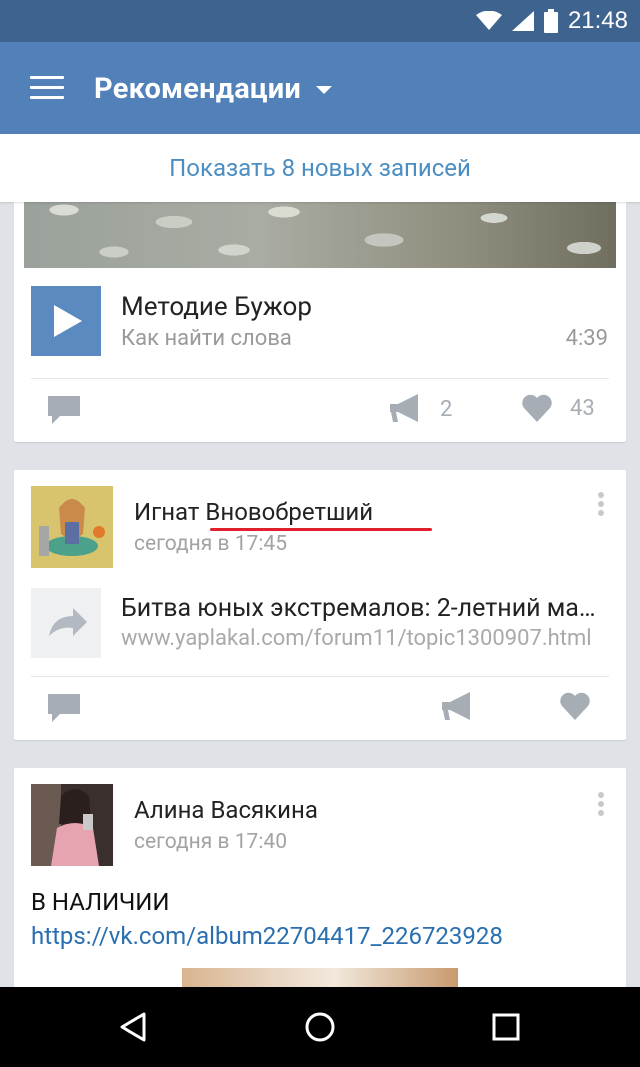  What do you see at coordinates (197, 89) in the screenshot?
I see `page-title: Рекомендации` at bounding box center [197, 89].